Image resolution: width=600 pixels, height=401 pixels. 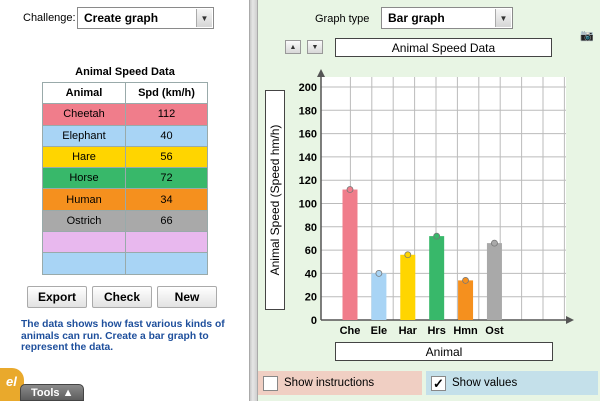 I want to click on y-tick-label: 100, so click(x=308, y=205).